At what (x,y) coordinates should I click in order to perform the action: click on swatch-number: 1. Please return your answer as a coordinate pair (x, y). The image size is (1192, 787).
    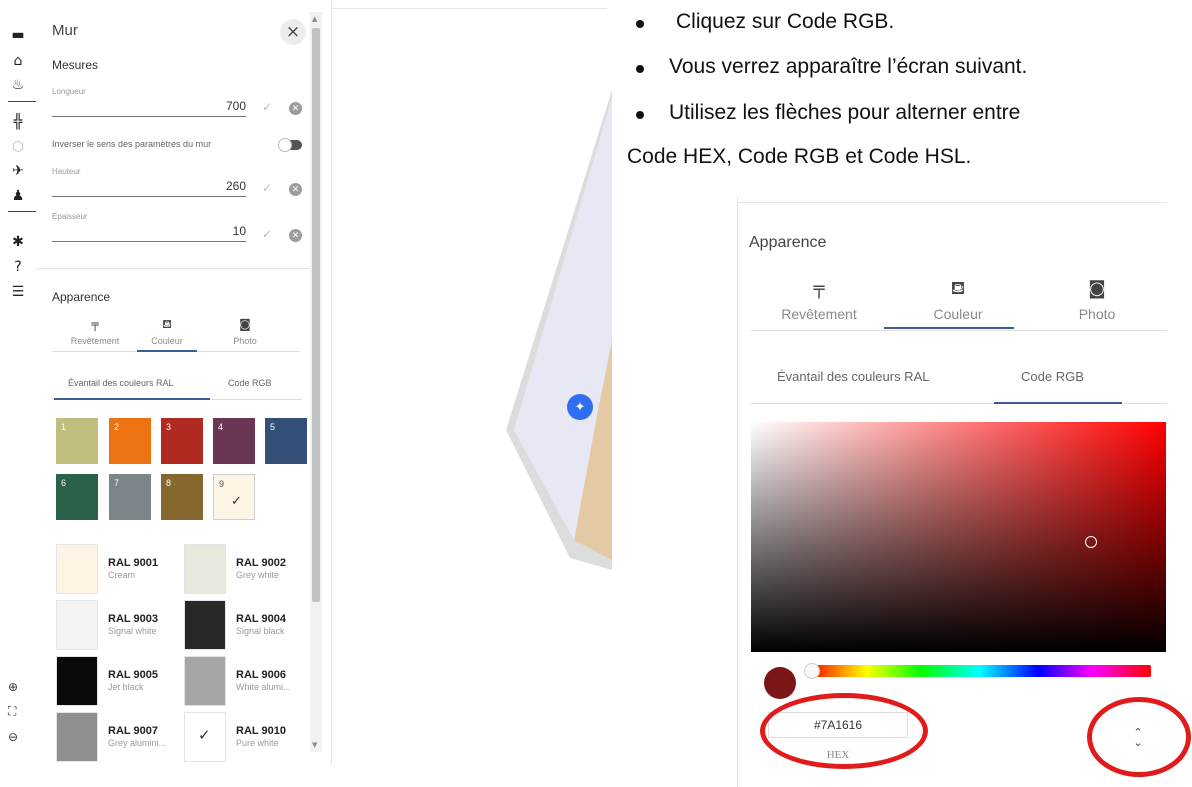
    Looking at the image, I should click on (64, 427).